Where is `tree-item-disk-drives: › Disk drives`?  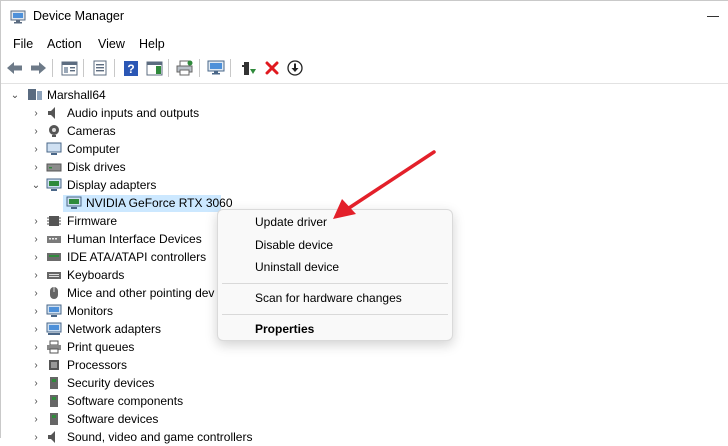
tree-item-disk-drives: › Disk drives is located at coordinates (116, 167).